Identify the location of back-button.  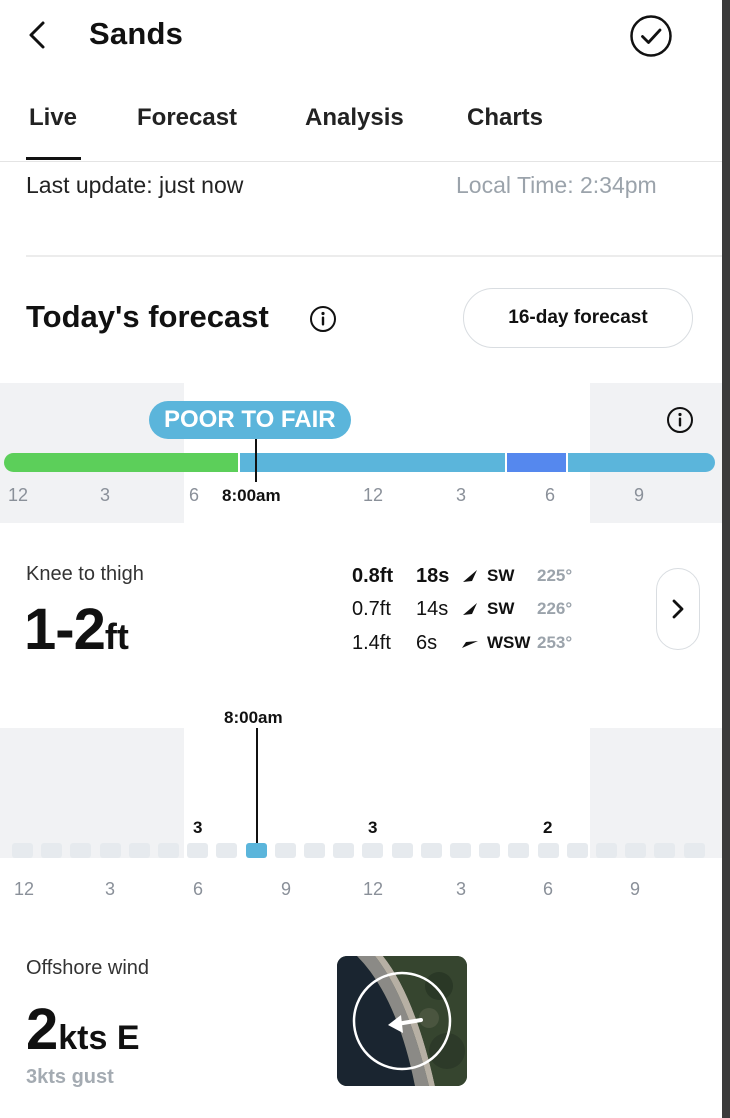
(37, 35).